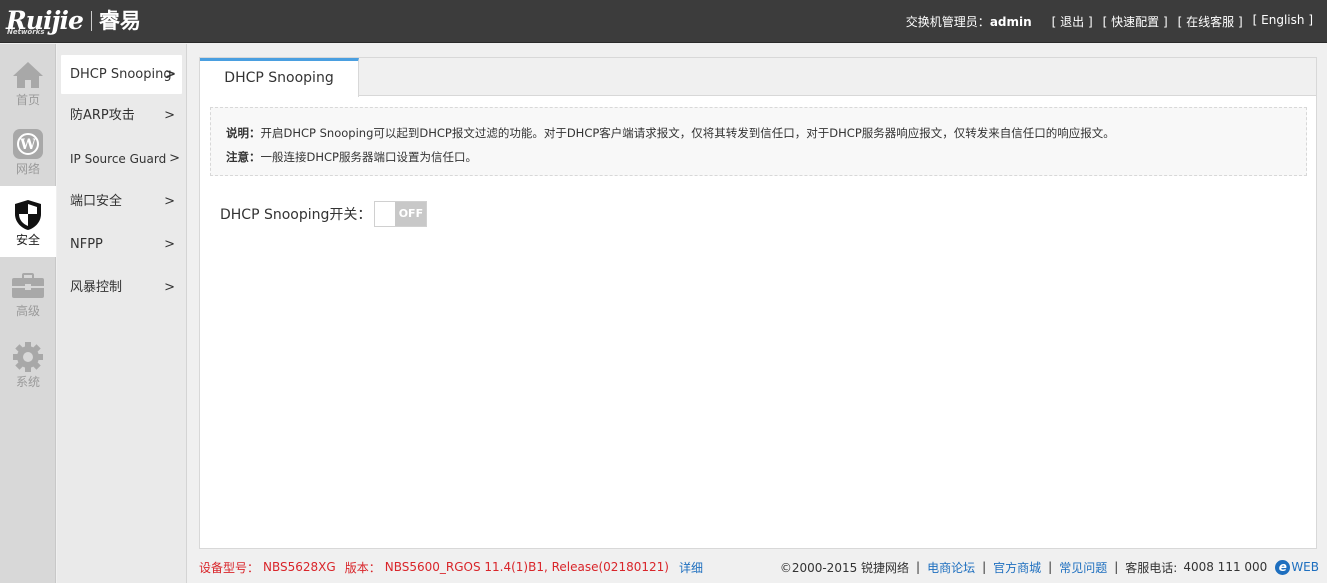 Image resolution: width=1327 pixels, height=583 pixels. I want to click on dhcp-snooping-switch-row: DHCP Snooping开关： OFF, so click(324, 214).